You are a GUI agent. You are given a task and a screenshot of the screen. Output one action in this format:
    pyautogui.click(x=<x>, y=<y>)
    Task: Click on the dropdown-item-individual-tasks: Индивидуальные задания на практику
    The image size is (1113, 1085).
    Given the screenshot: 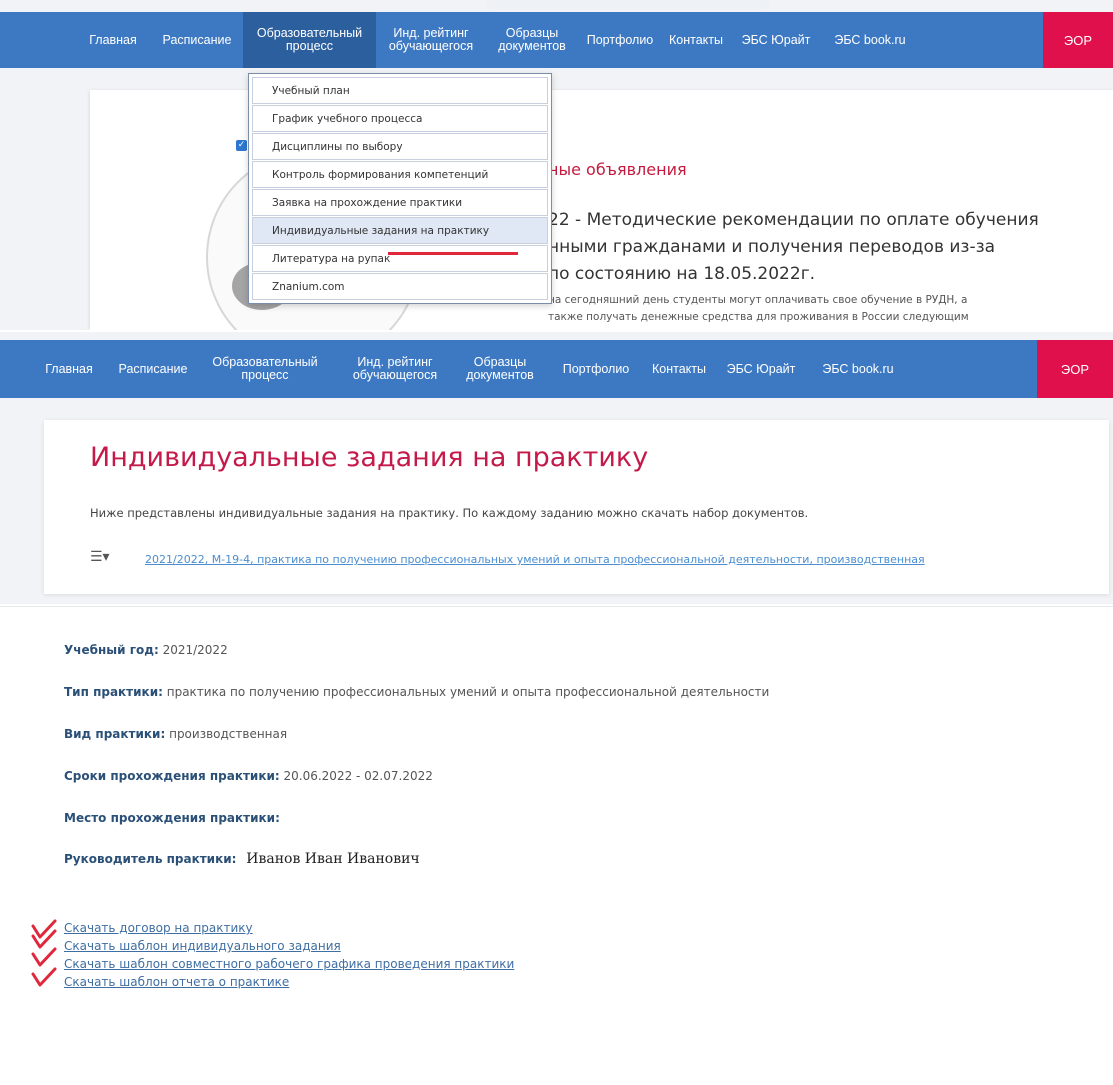 What is the action you would take?
    pyautogui.click(x=400, y=230)
    